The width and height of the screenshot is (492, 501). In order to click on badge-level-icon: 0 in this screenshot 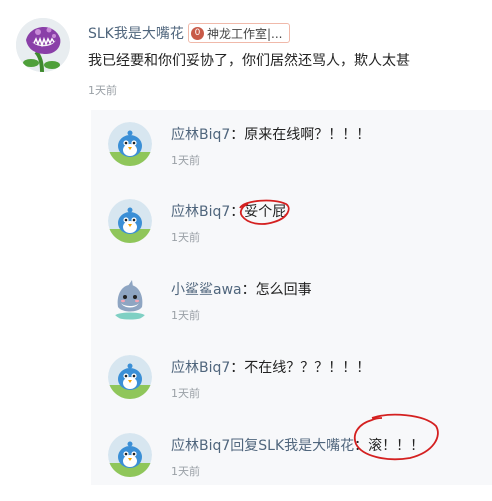, I will do `click(197, 33)`.